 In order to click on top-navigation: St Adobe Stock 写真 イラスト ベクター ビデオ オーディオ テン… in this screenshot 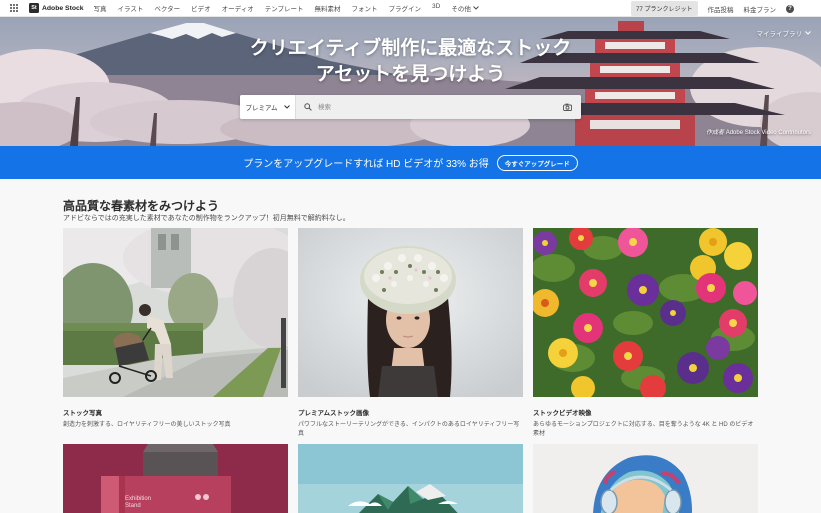, I will do `click(410, 8)`.